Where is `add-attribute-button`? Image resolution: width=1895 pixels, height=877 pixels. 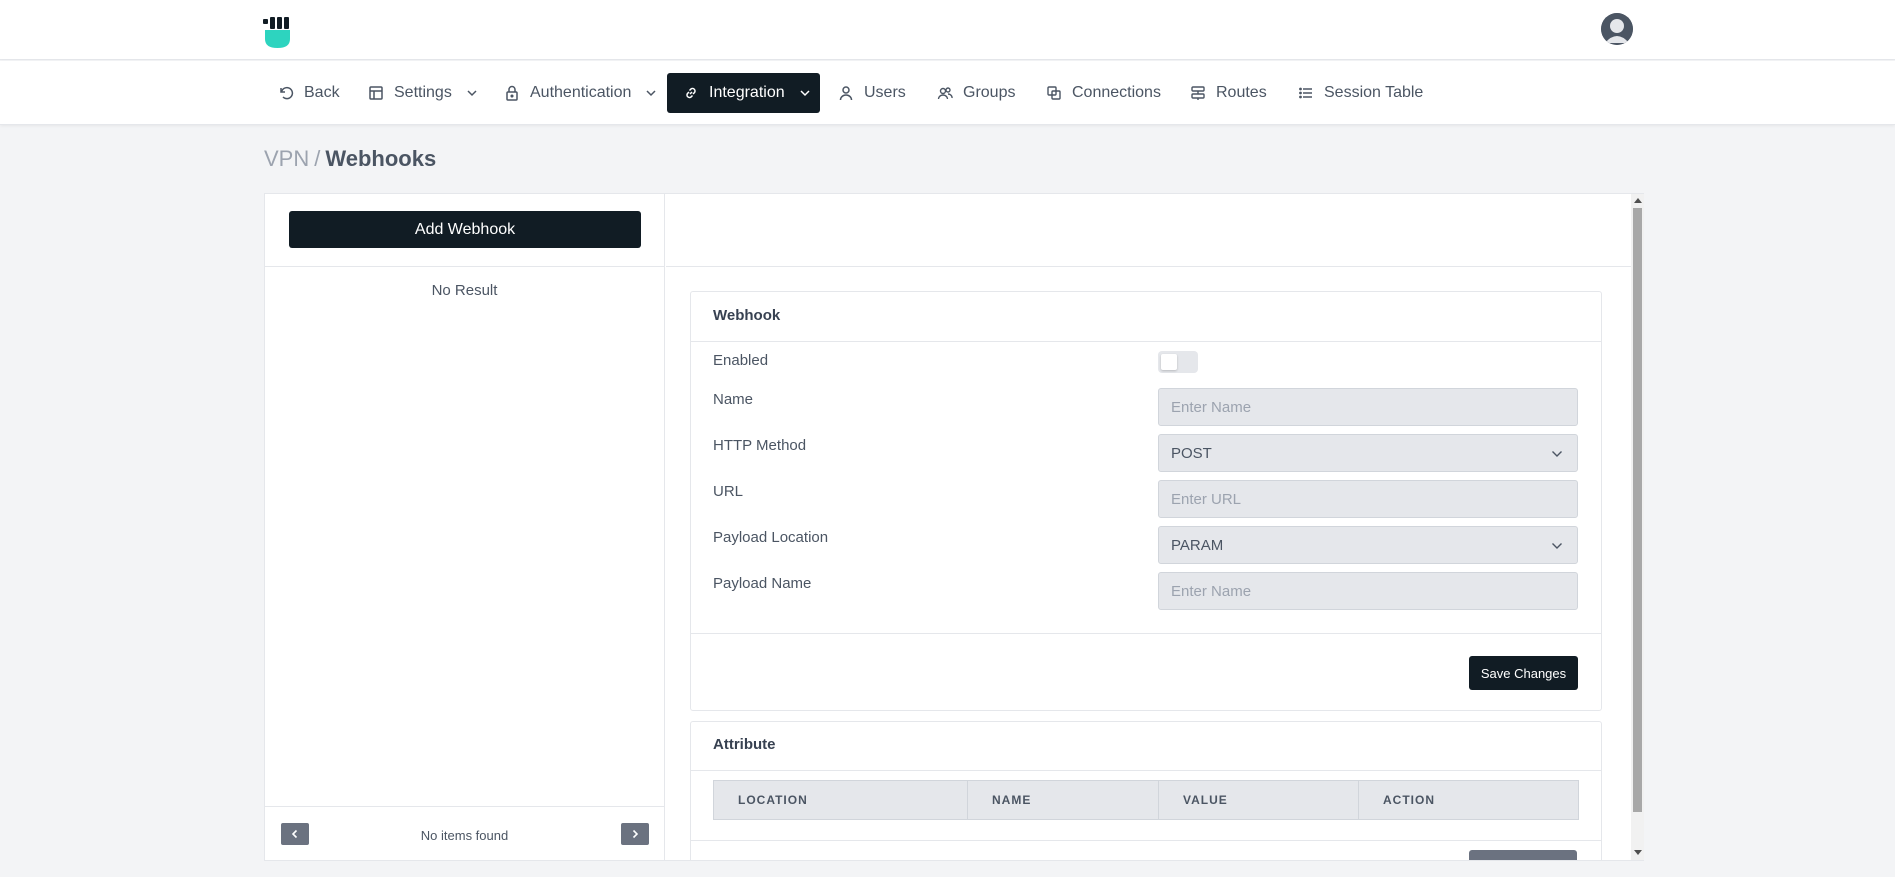 add-attribute-button is located at coordinates (1523, 855).